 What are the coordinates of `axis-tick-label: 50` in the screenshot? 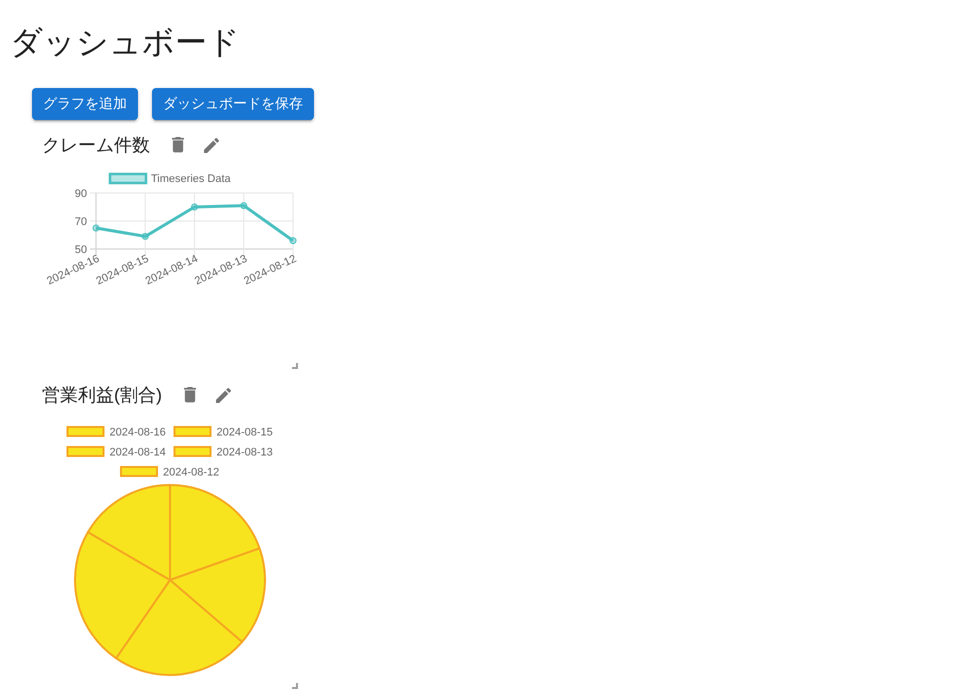 It's located at (80, 250).